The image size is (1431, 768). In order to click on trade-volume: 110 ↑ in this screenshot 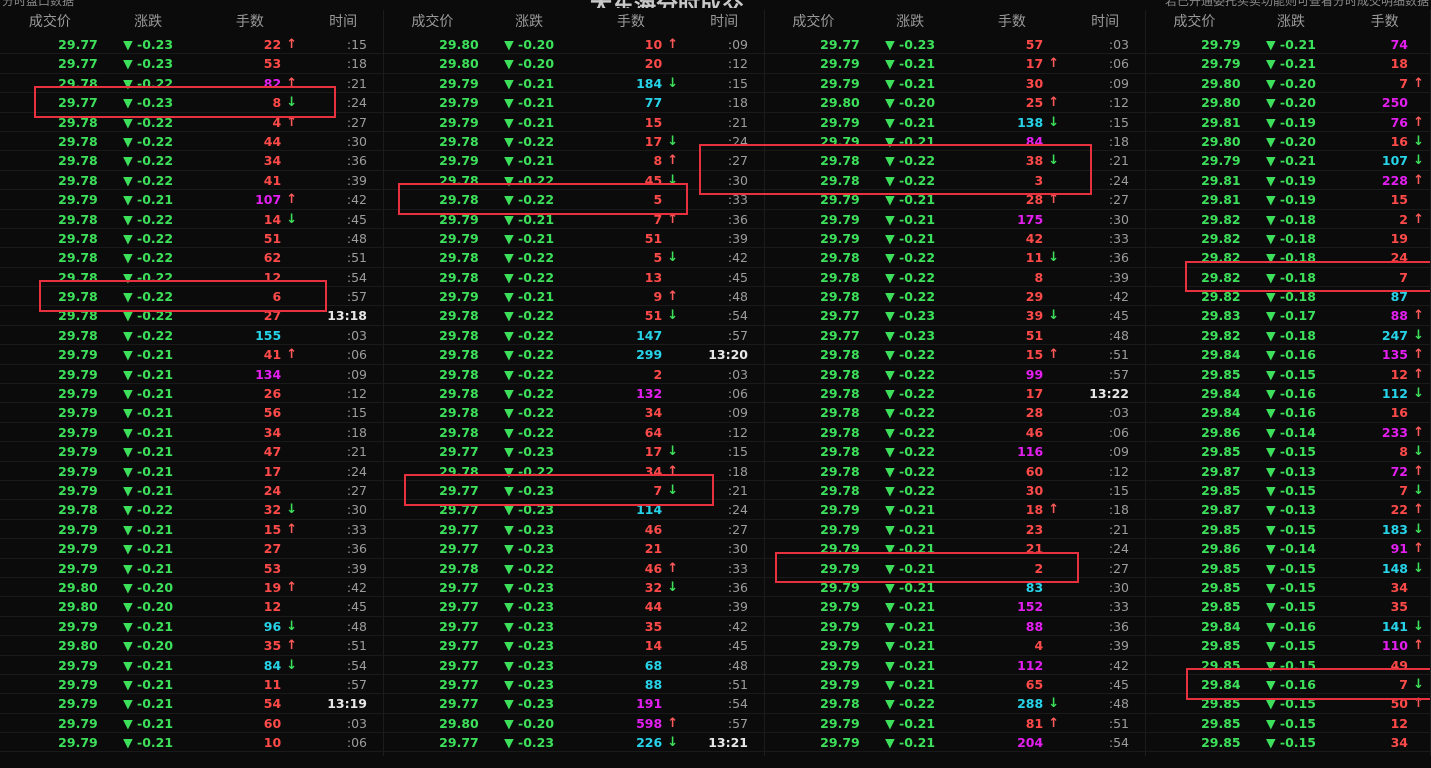, I will do `click(1384, 645)`.